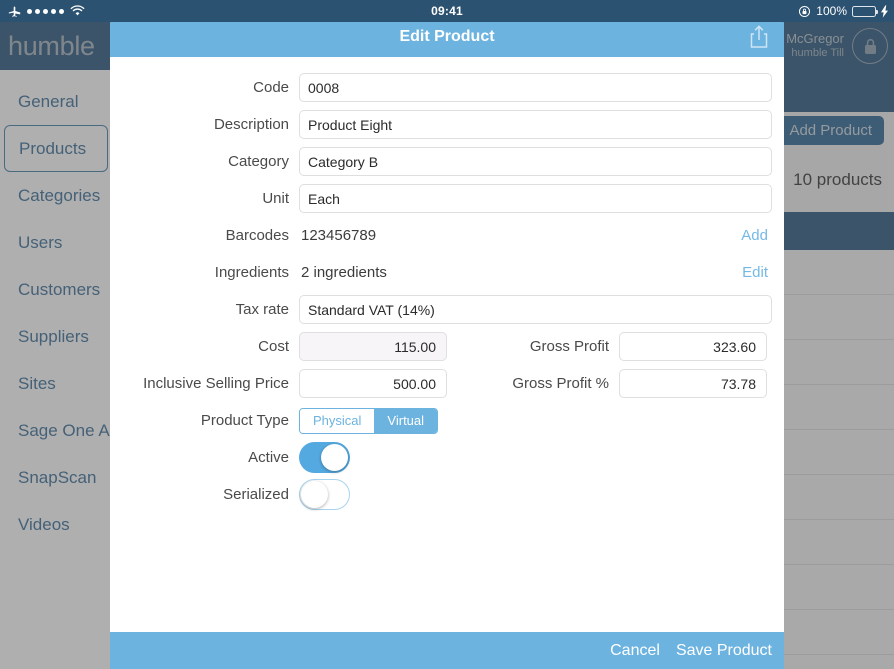  I want to click on modal-footer: Cancel Save Product, so click(447, 650).